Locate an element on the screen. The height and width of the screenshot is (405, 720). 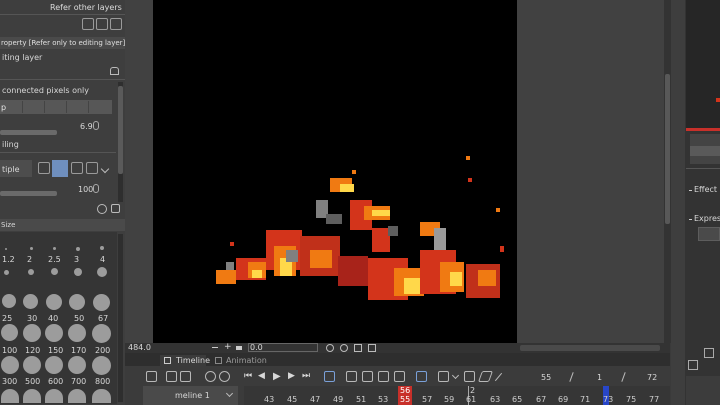
tool-settings-icon is located at coordinates (102, 209).